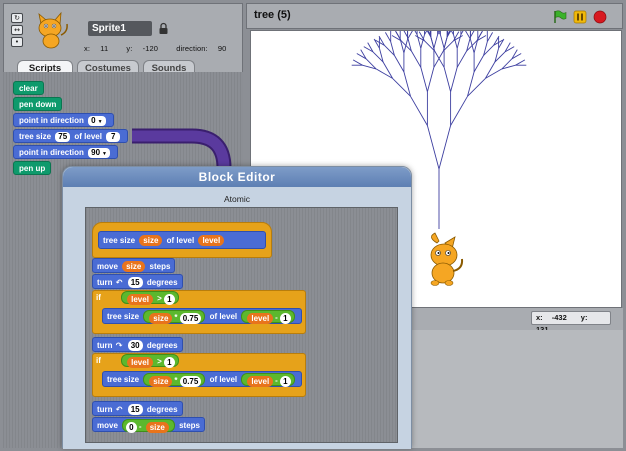 The height and width of the screenshot is (451, 626). I want to click on tree-size-recursive-call-2: tree size size * 0.75 of level level - 1, so click(202, 379).